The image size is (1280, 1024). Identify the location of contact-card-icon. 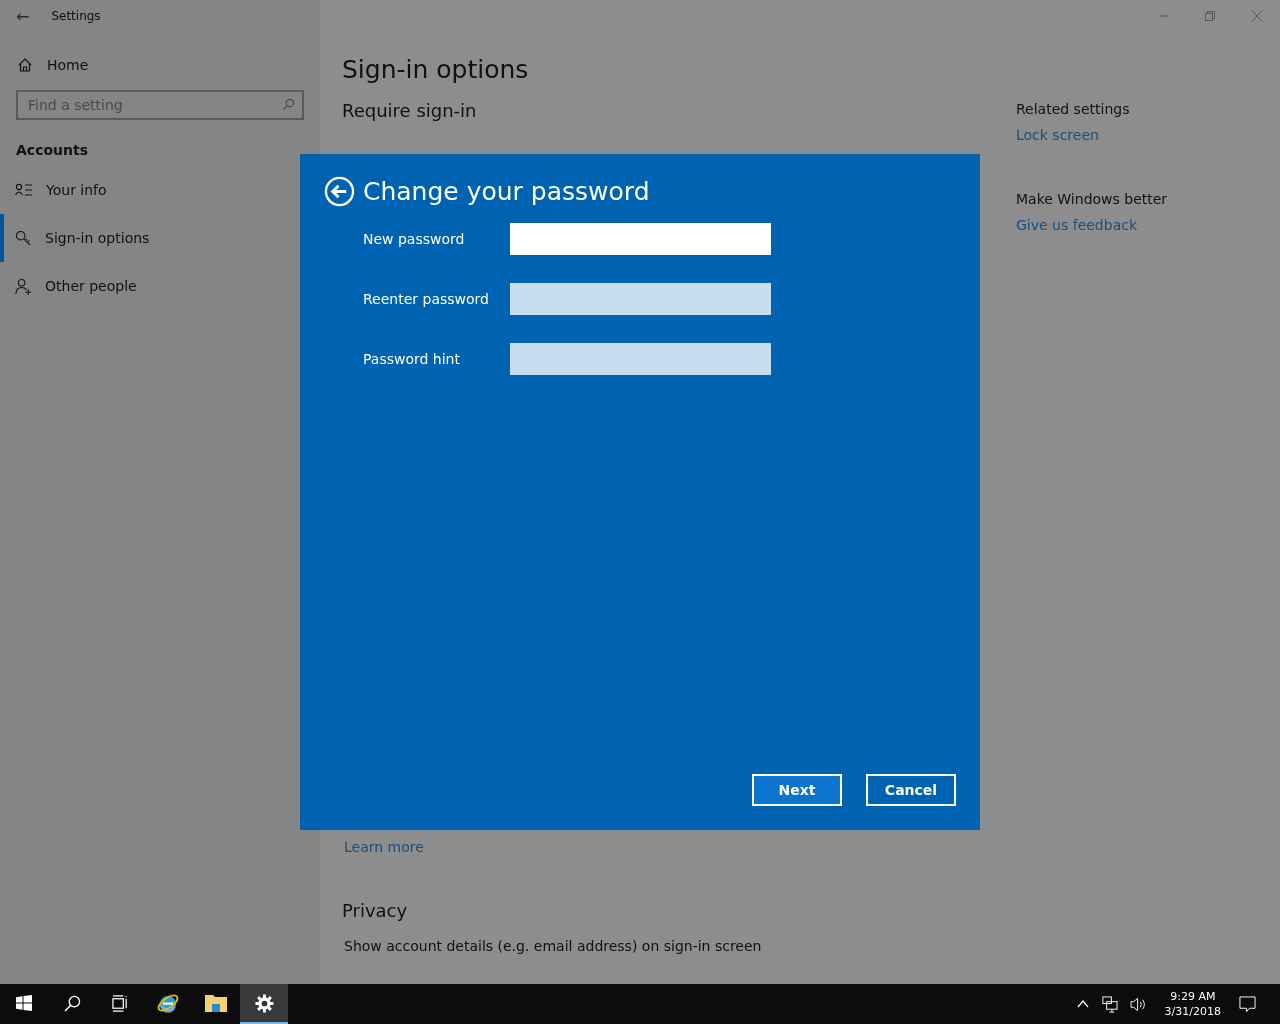
(24, 190).